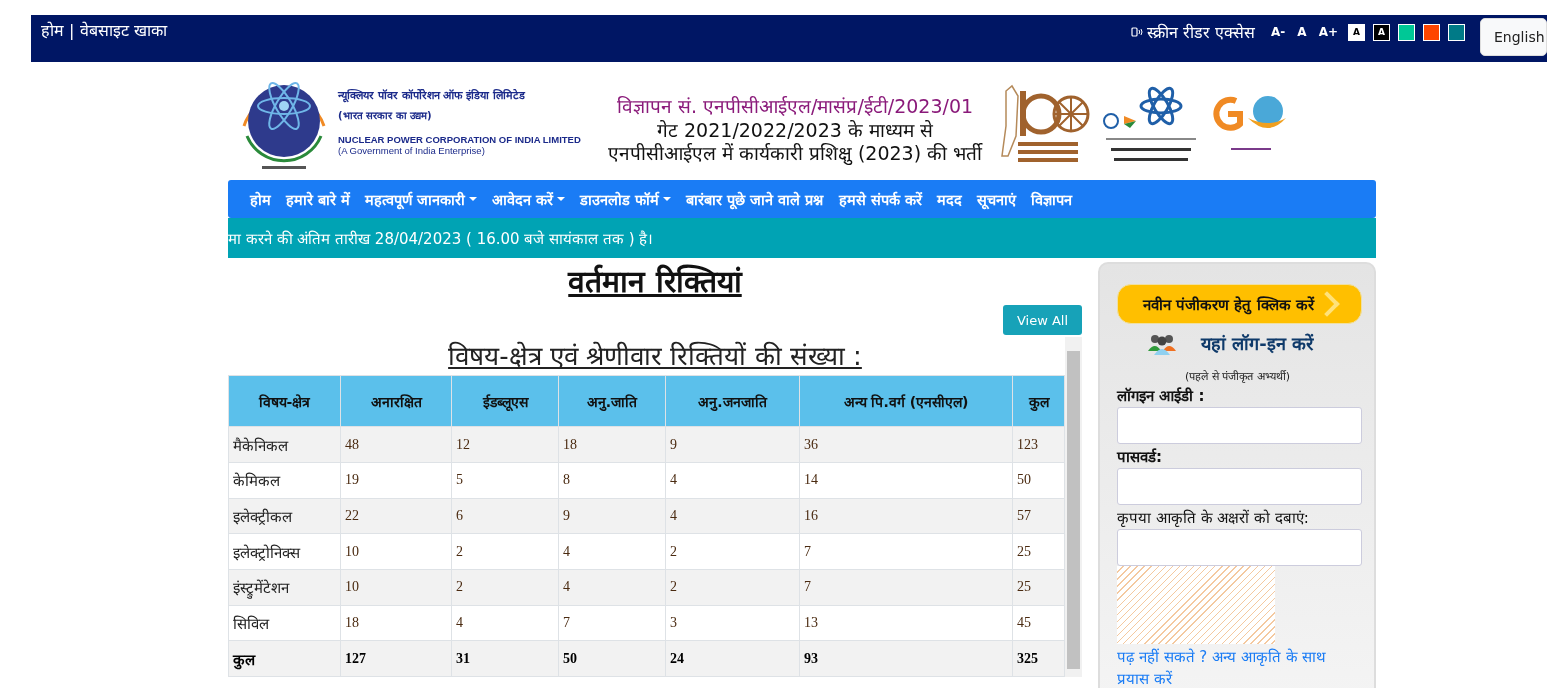  What do you see at coordinates (505, 480) in the screenshot?
I see `table-cell: 5` at bounding box center [505, 480].